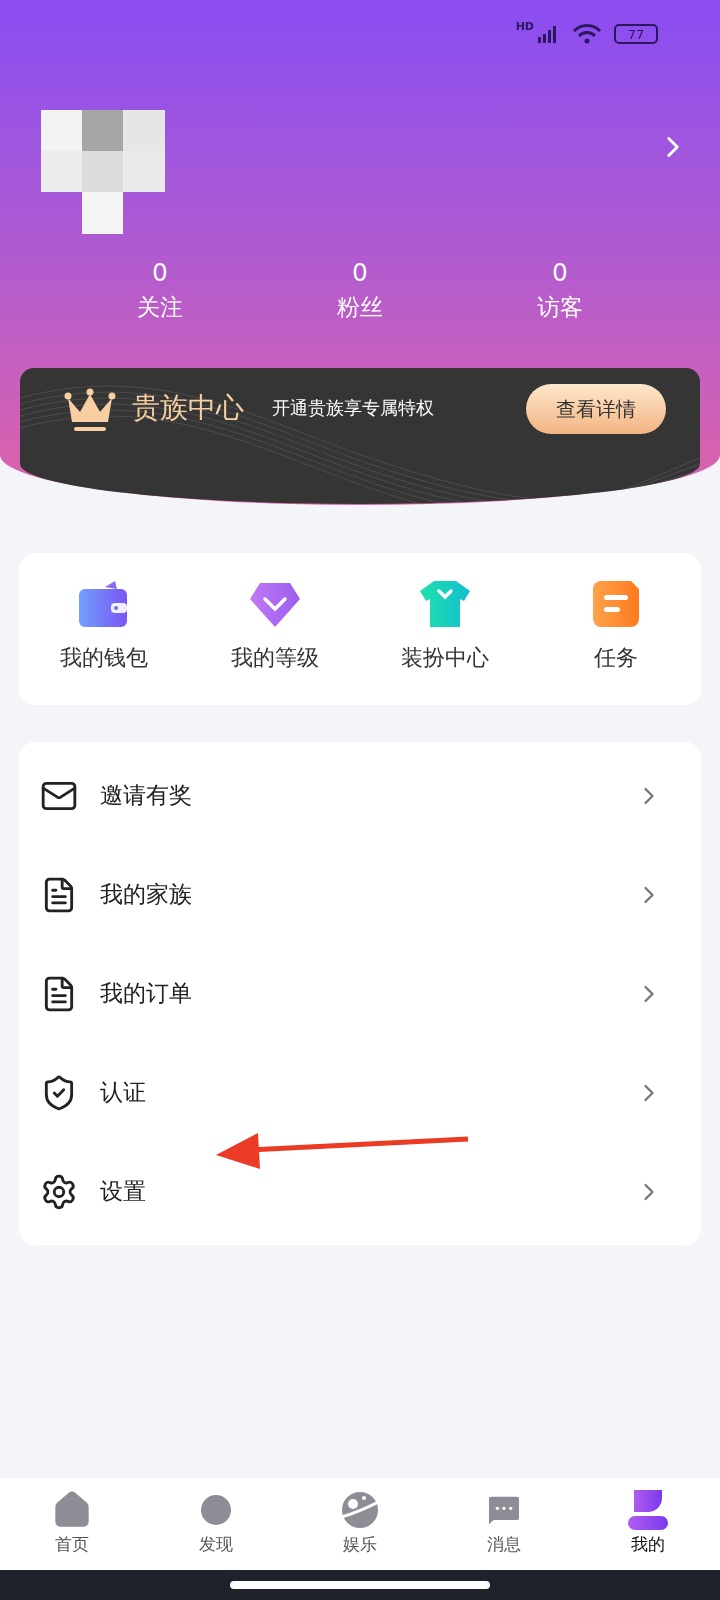  I want to click on person-icon, so click(648, 1510).